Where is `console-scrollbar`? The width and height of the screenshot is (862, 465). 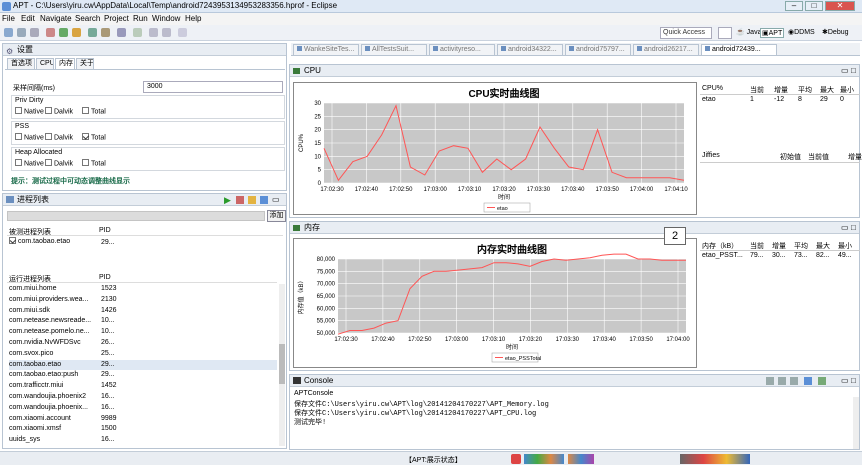
console-scrollbar is located at coordinates (856, 423).